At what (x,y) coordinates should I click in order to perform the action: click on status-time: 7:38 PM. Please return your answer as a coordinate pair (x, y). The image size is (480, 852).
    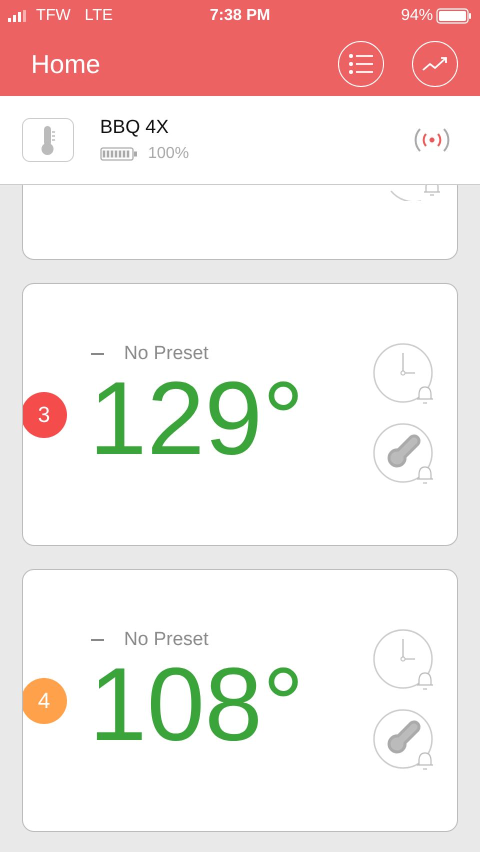
    Looking at the image, I should click on (240, 16).